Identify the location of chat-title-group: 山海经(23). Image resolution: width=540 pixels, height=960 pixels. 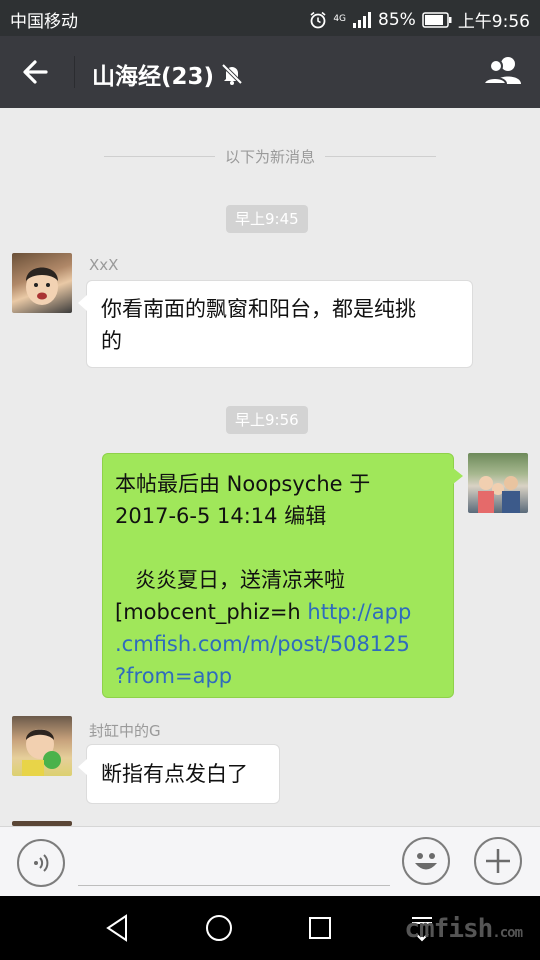
(168, 74).